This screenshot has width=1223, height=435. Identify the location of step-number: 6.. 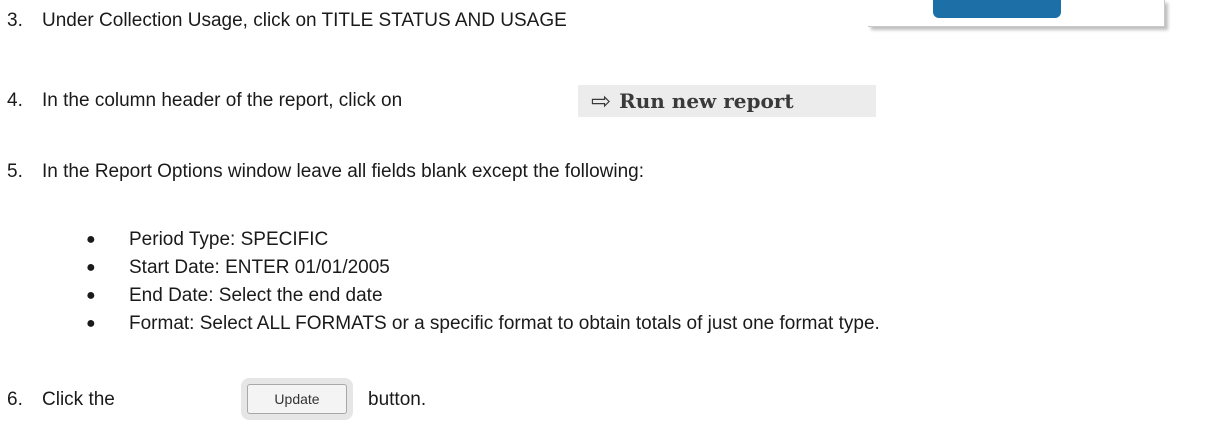
(15, 399).